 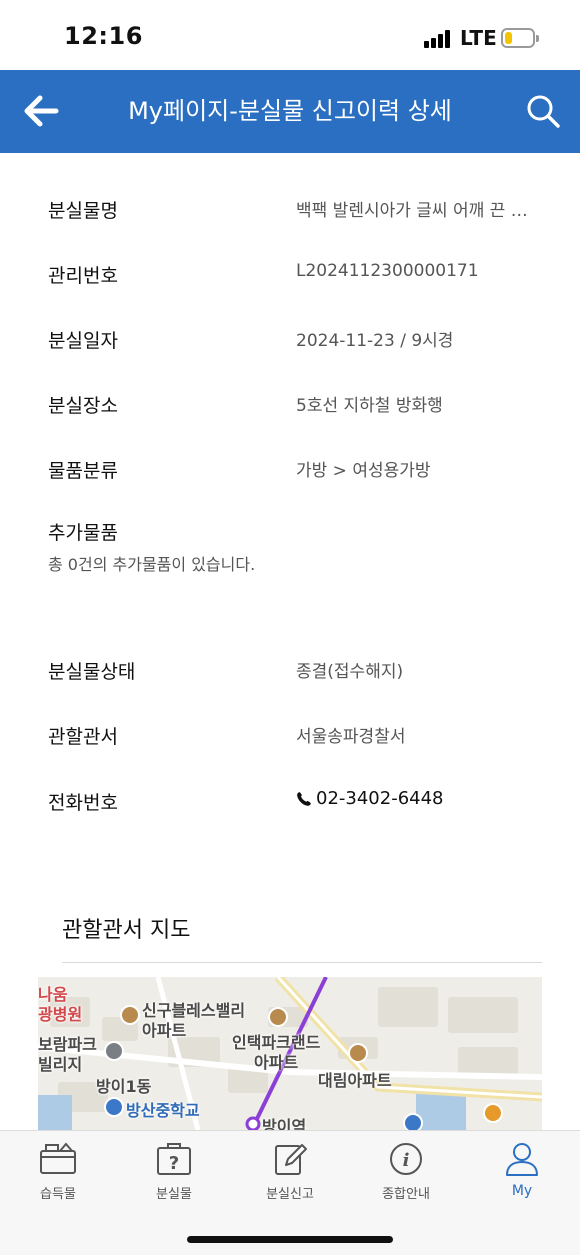 I want to click on extra-items-section: 추가물품 총 0건의 추가물품이 있습니다., so click(x=288, y=546).